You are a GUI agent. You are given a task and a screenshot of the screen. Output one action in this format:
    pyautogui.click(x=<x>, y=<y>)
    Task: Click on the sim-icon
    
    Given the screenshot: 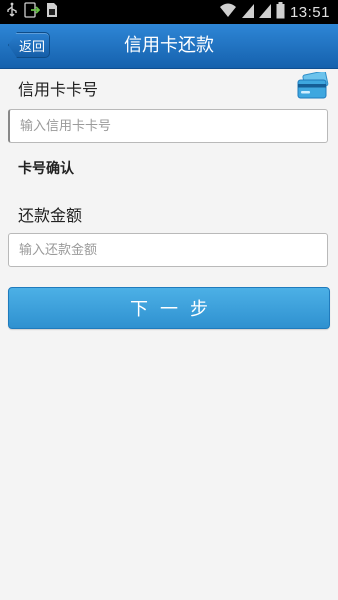 What is the action you would take?
    pyautogui.click(x=52, y=12)
    